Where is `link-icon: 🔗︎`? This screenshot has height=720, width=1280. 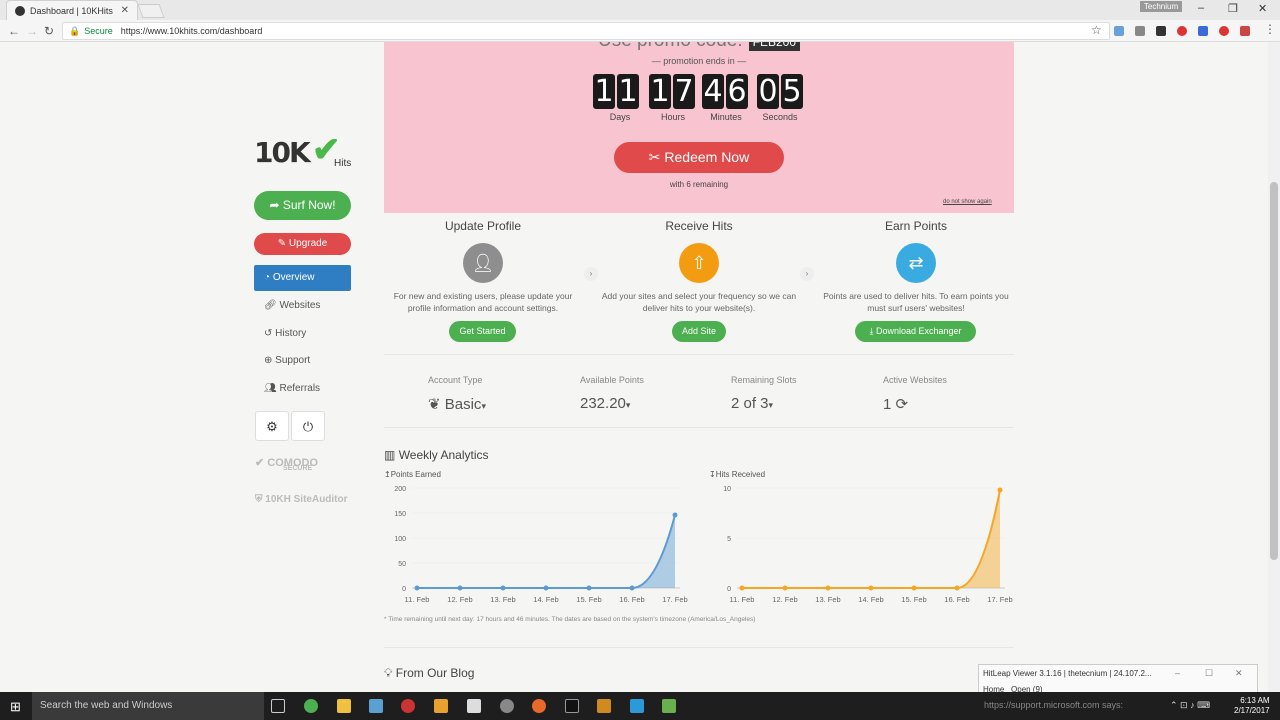 link-icon: 🔗︎ is located at coordinates (270, 305).